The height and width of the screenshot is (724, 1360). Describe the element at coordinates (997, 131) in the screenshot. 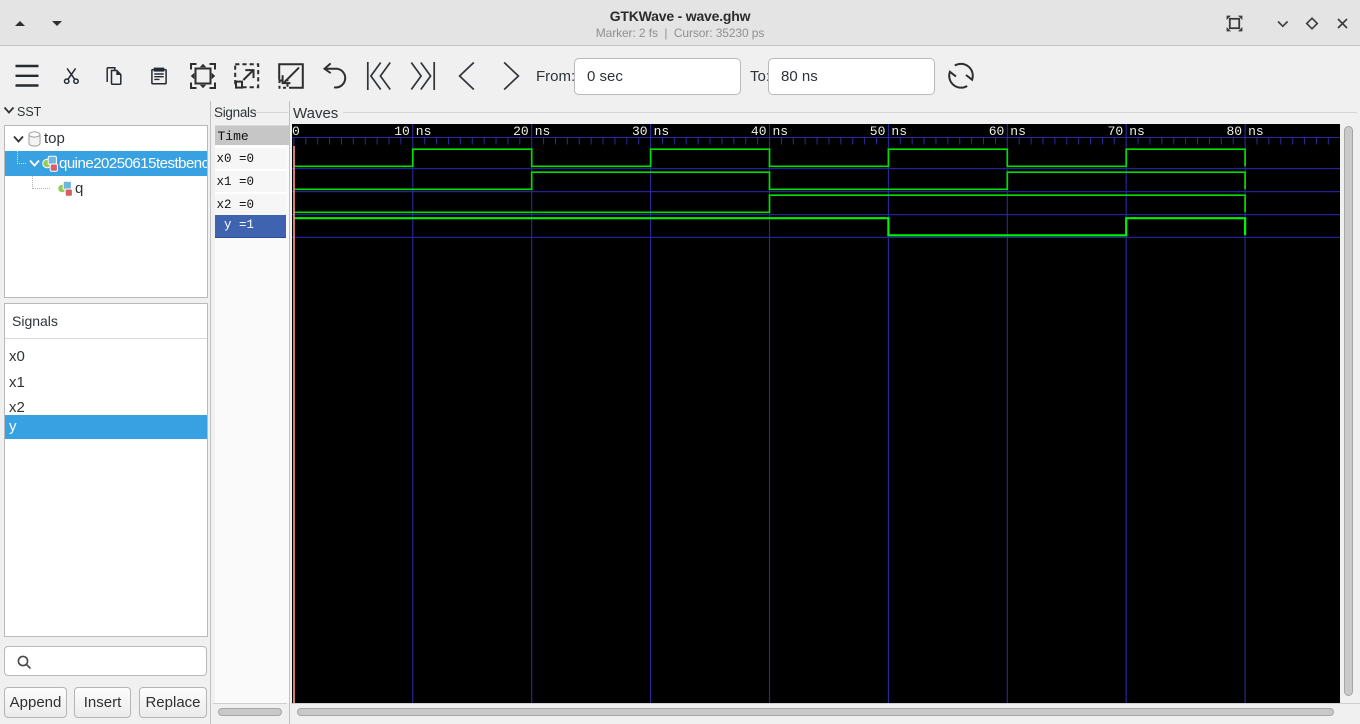

I see `svg-text: 60` at that location.